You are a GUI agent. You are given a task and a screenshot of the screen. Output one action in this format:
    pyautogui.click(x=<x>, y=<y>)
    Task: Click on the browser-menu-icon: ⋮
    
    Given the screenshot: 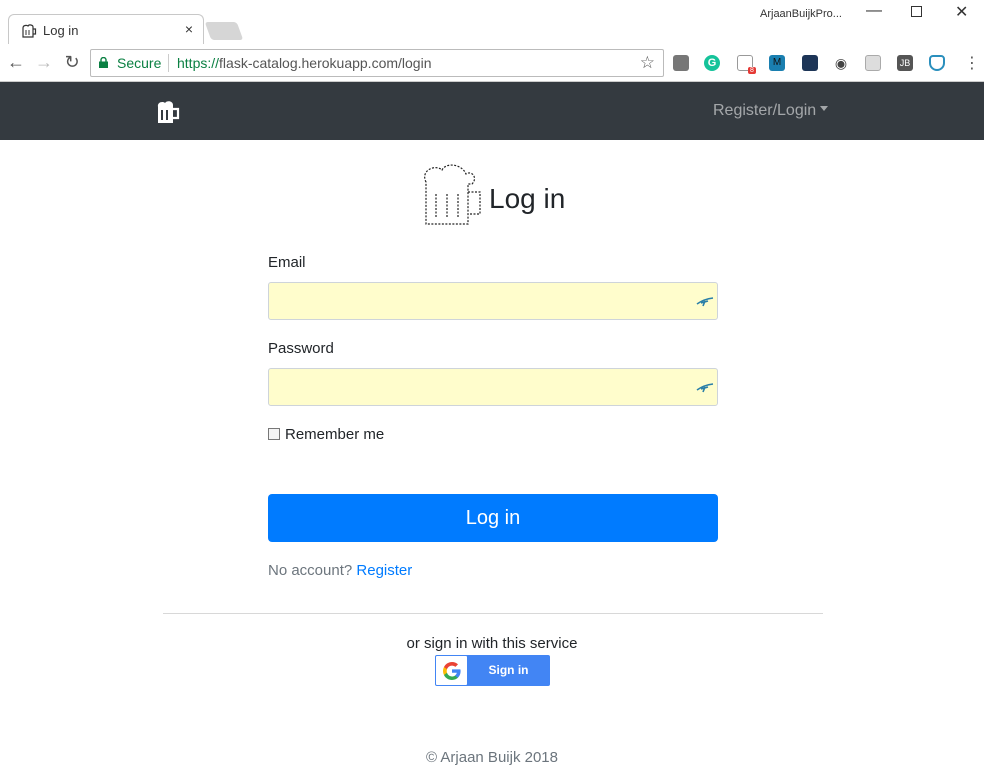 What is the action you would take?
    pyautogui.click(x=972, y=63)
    